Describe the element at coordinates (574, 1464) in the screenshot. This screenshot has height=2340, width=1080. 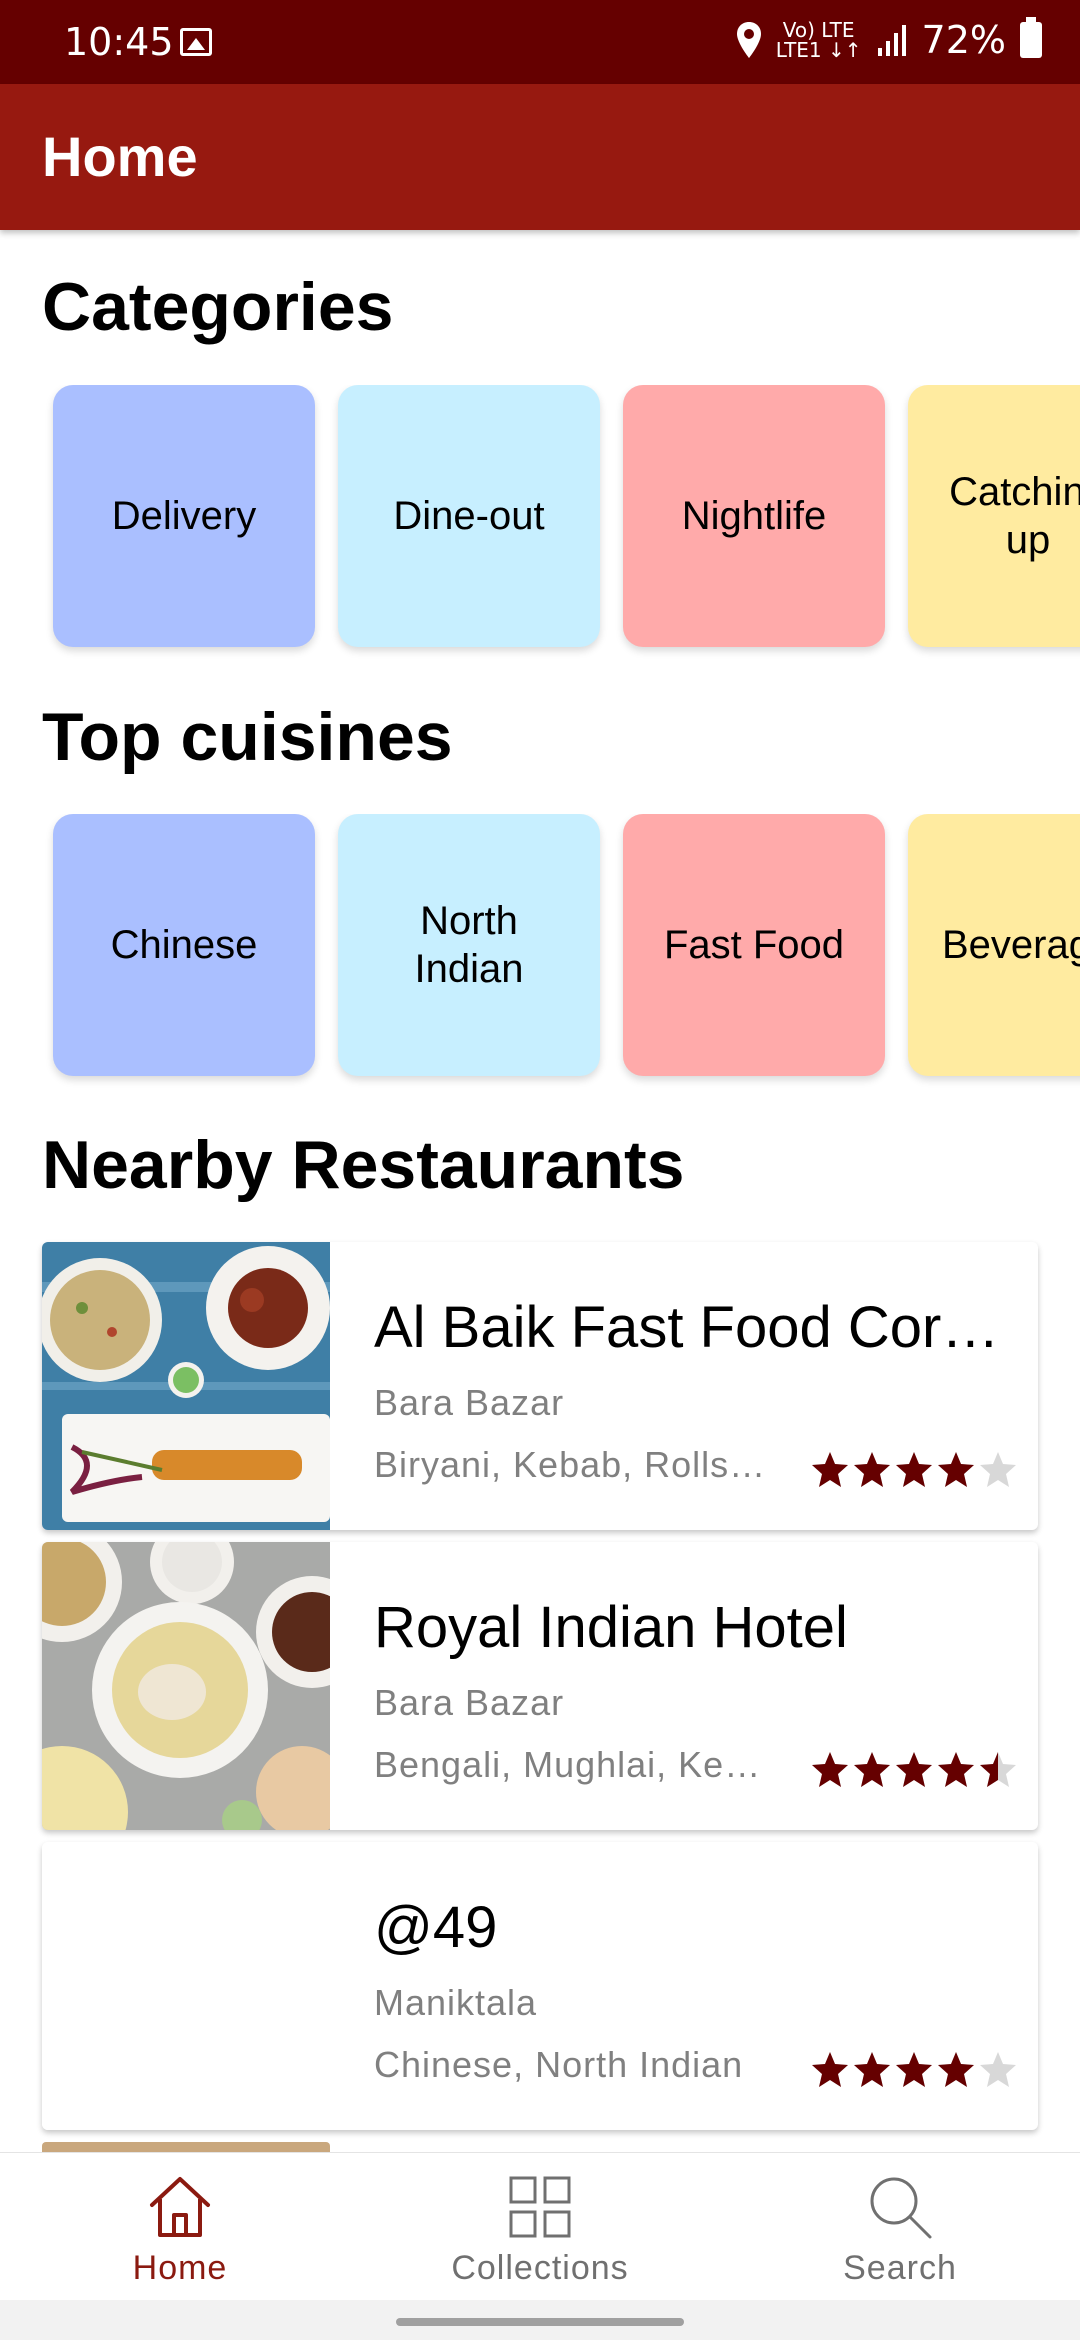
I see `restaurant-cuisines: Biryani, Kebab, Rolls, Chinese` at that location.